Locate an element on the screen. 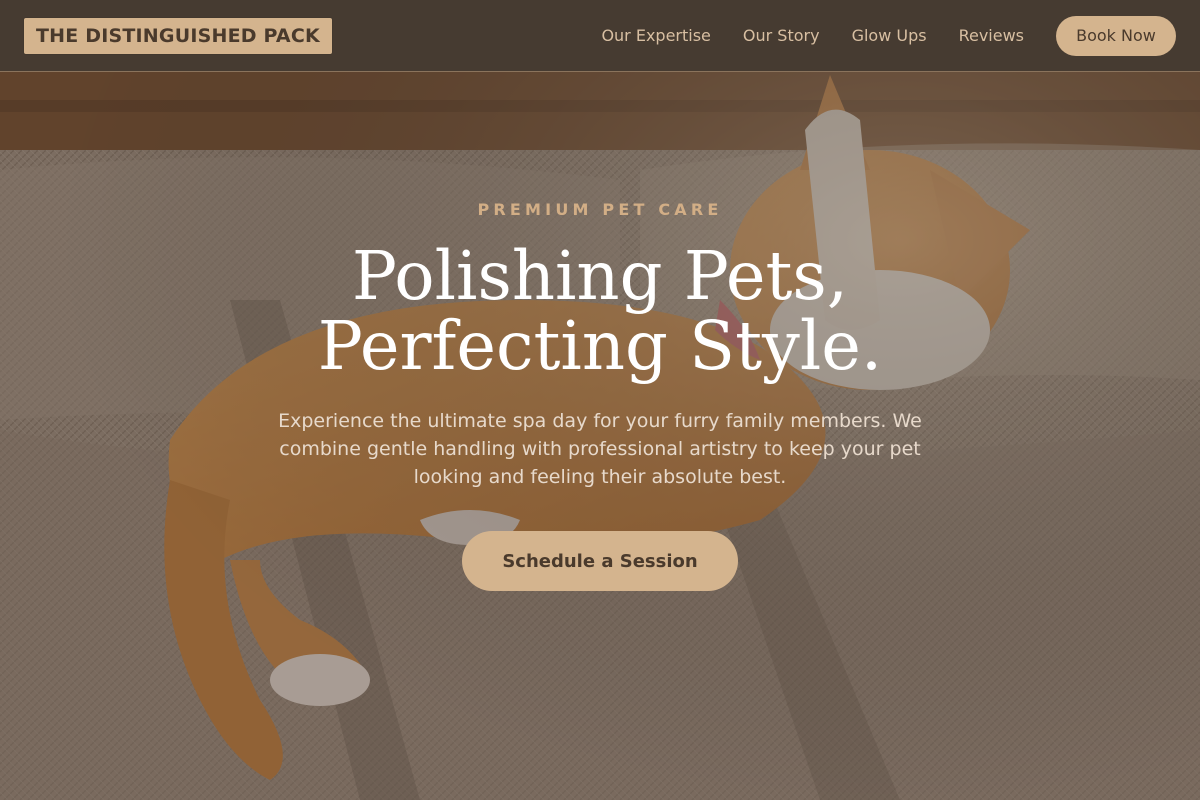 Image resolution: width=1200 pixels, height=800 pixels. nav-link-our-story: Our Story is located at coordinates (781, 35).